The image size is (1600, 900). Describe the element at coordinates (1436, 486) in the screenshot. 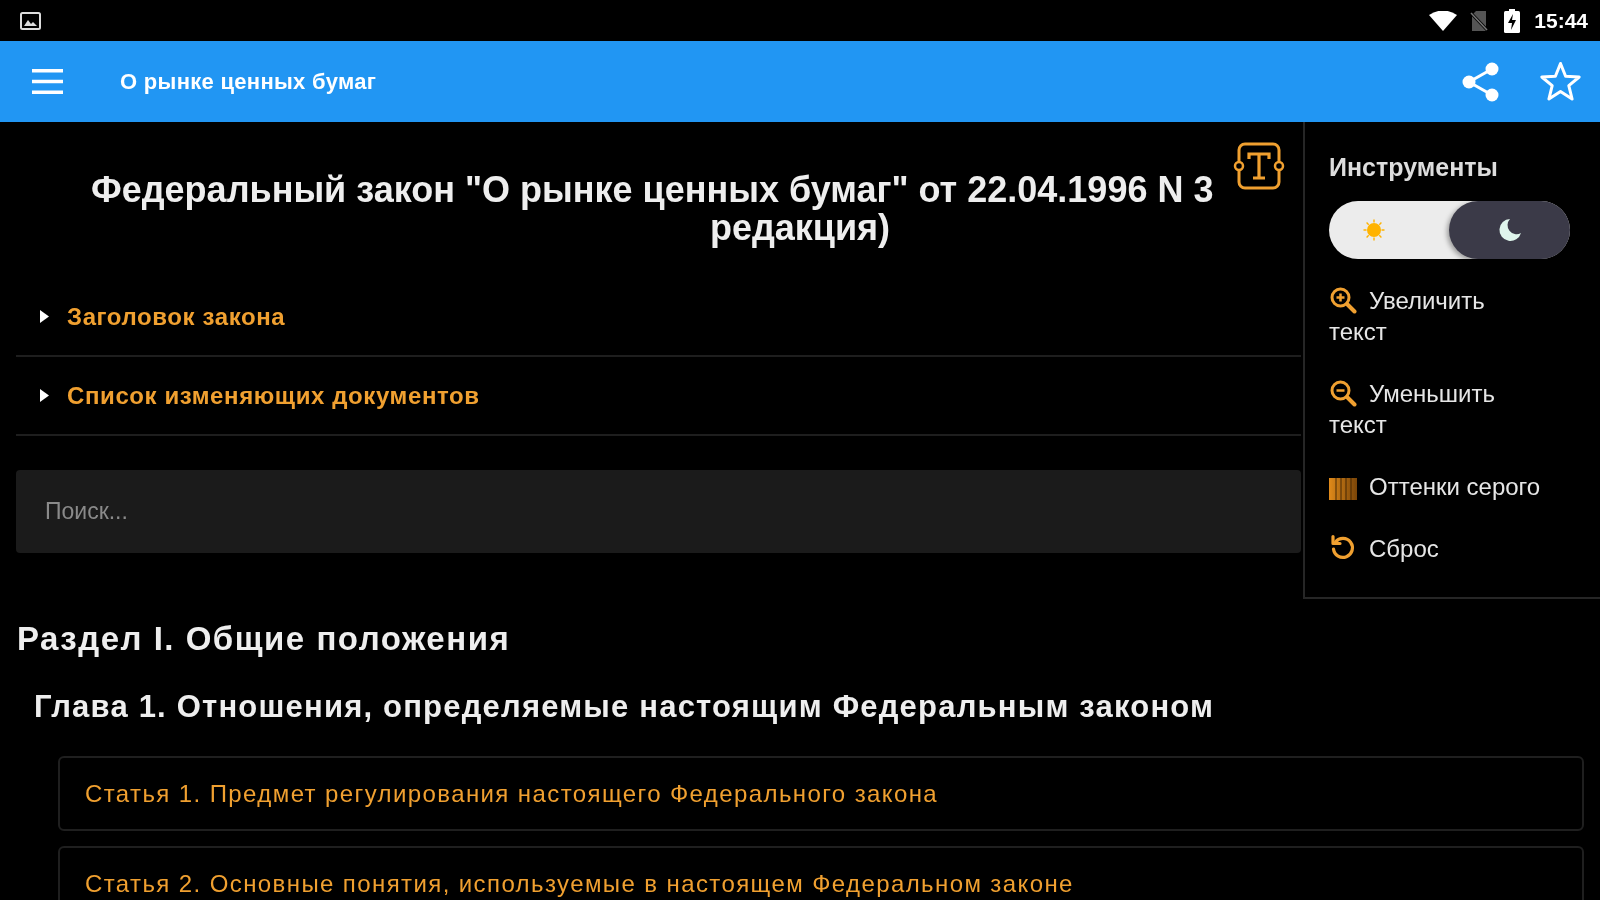

I see `tools-menu-item: Оттенки серого` at that location.